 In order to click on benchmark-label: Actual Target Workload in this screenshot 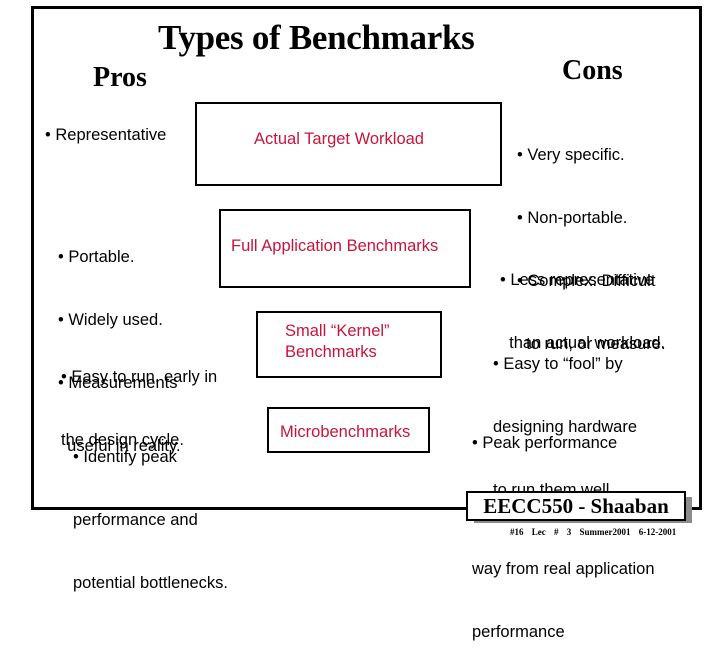, I will do `click(339, 139)`.